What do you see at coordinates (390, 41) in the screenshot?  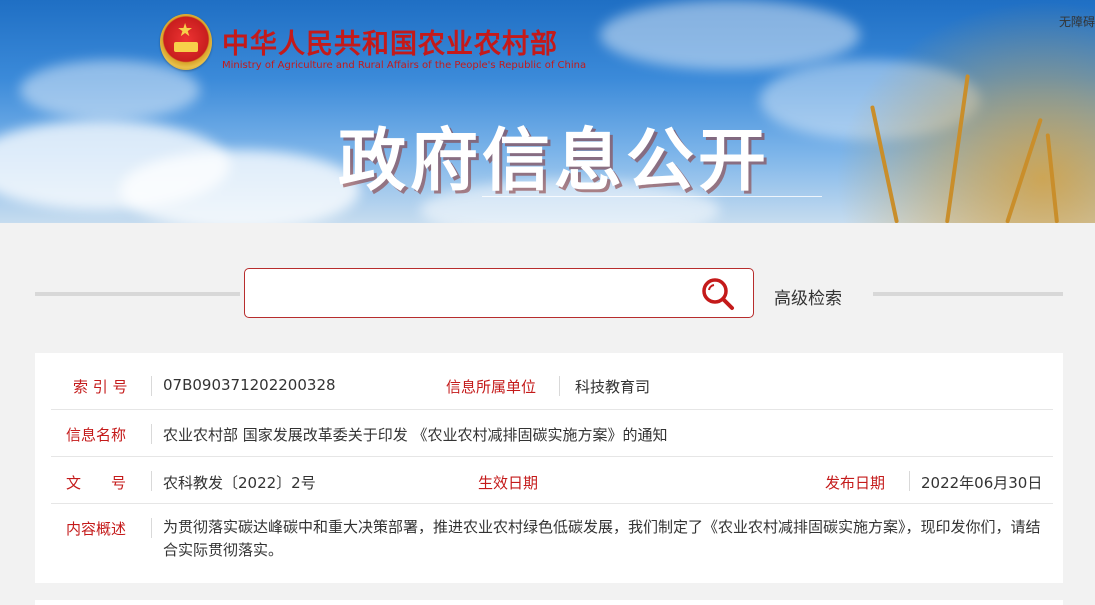 I see `ministry-name-cn: 中华人民共和国农业农村部` at bounding box center [390, 41].